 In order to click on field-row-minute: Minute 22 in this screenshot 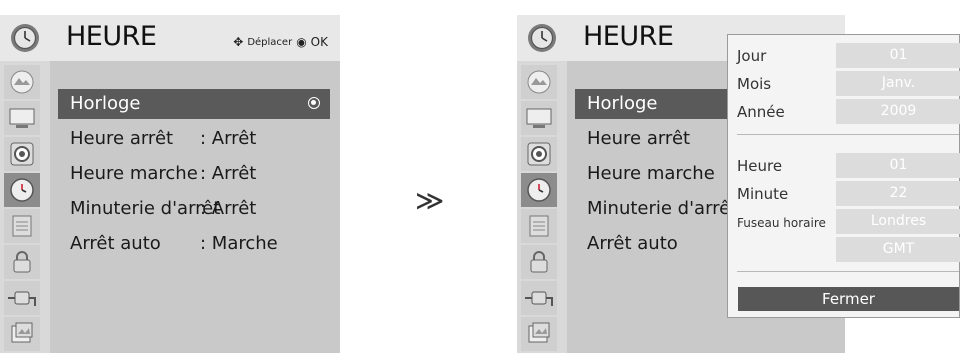, I will do `click(844, 194)`.